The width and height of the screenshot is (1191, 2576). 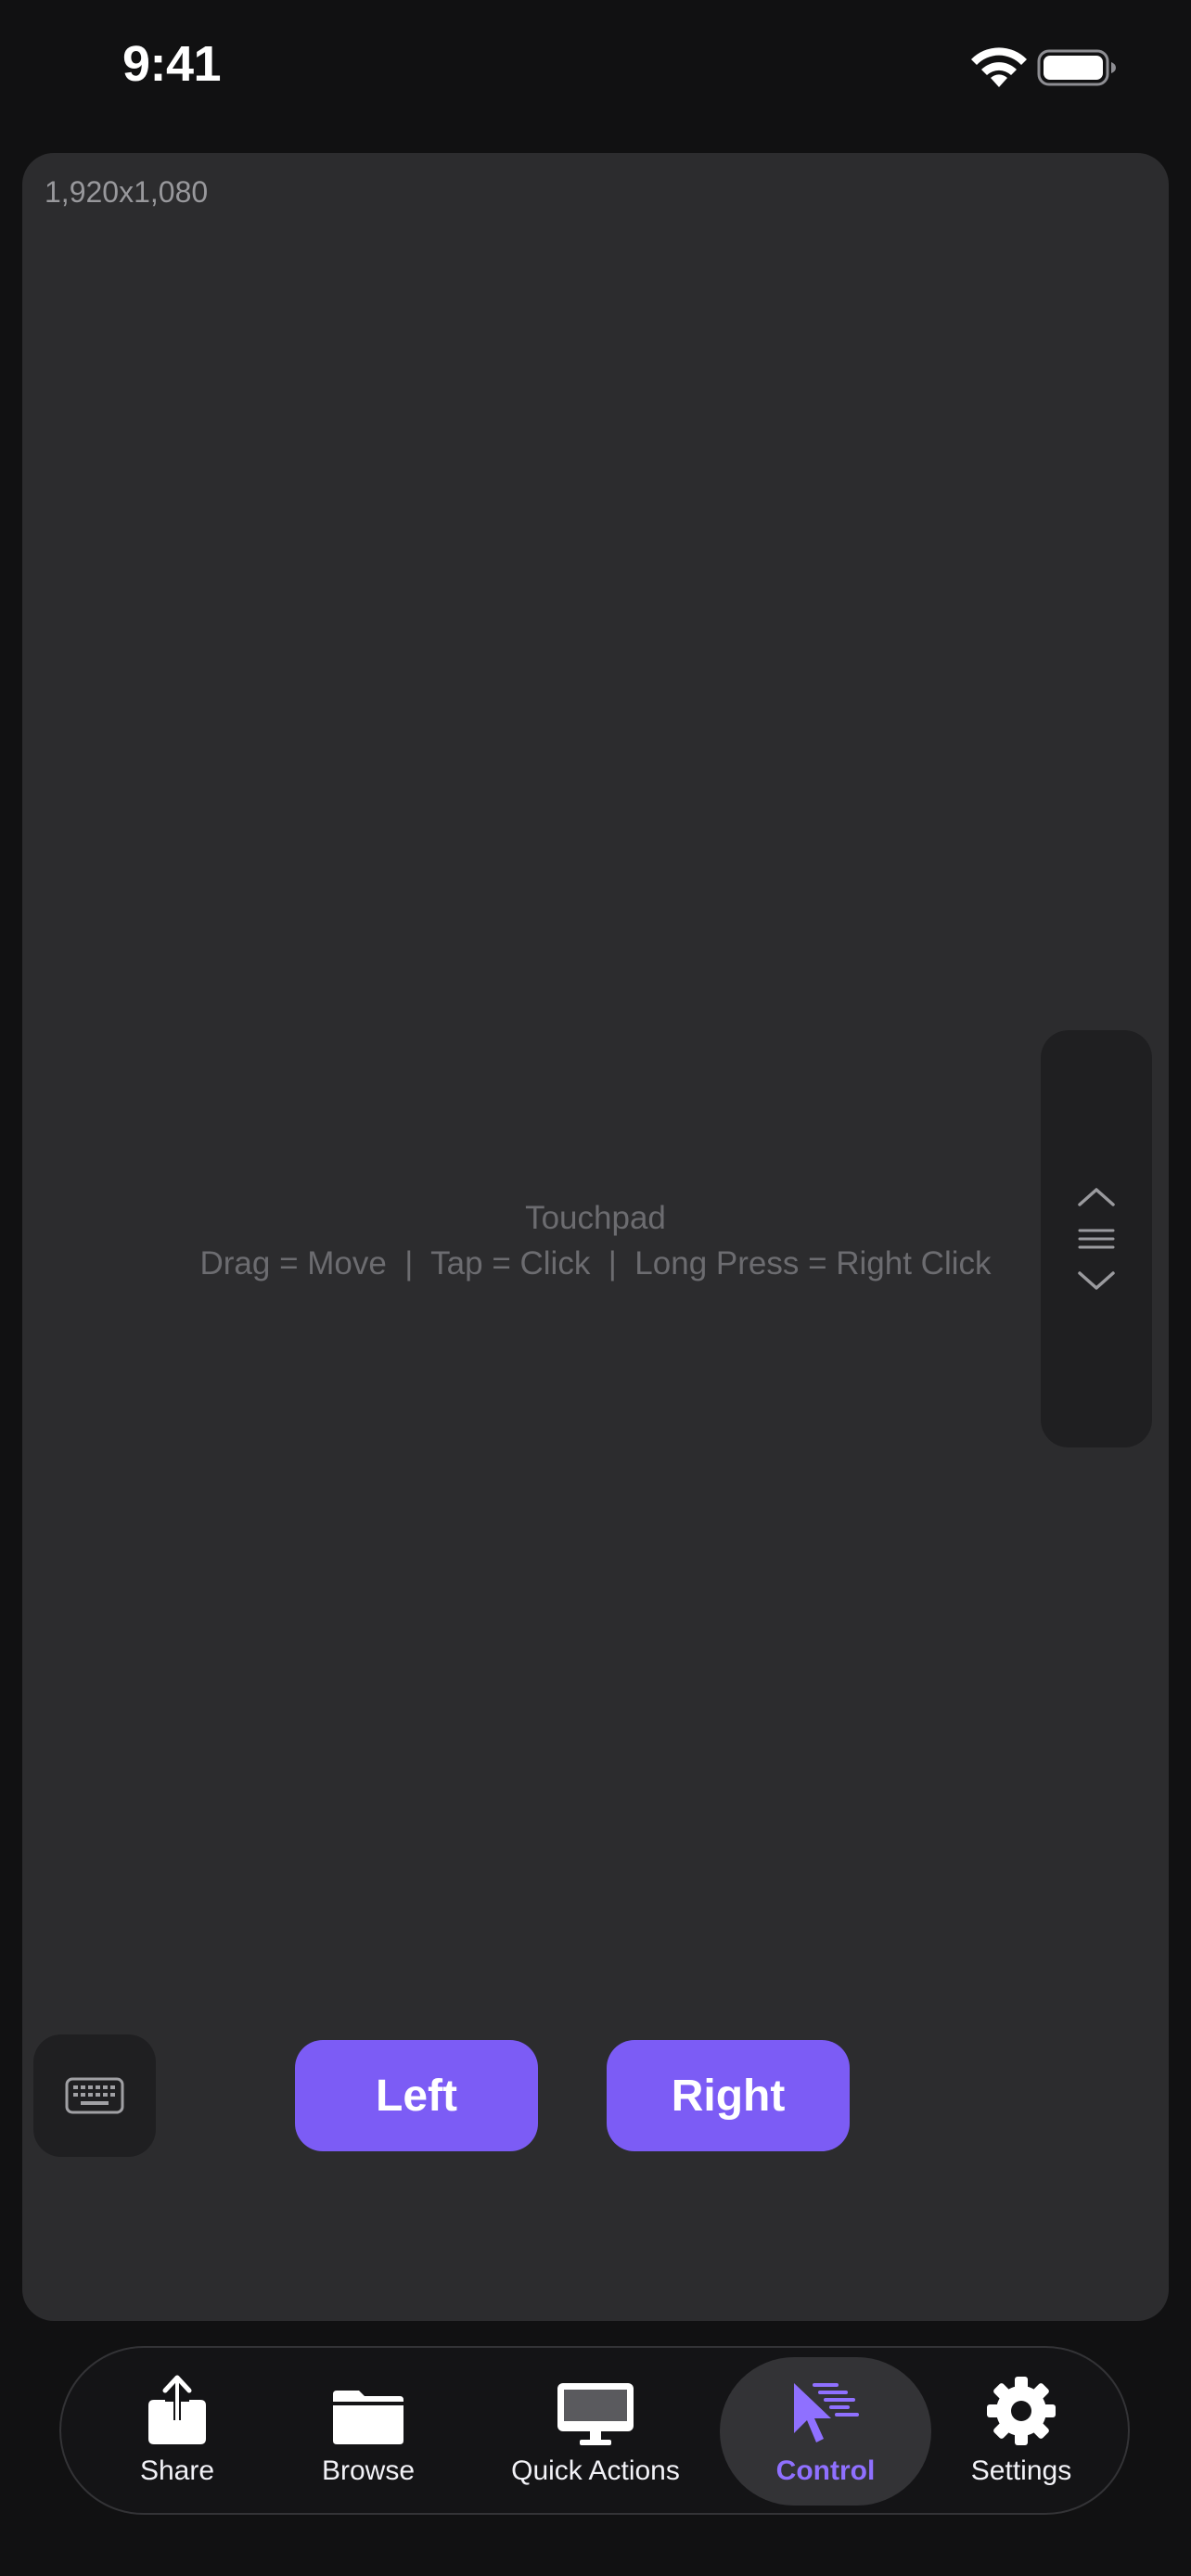 I want to click on tab-control-label: Control, so click(x=825, y=2471).